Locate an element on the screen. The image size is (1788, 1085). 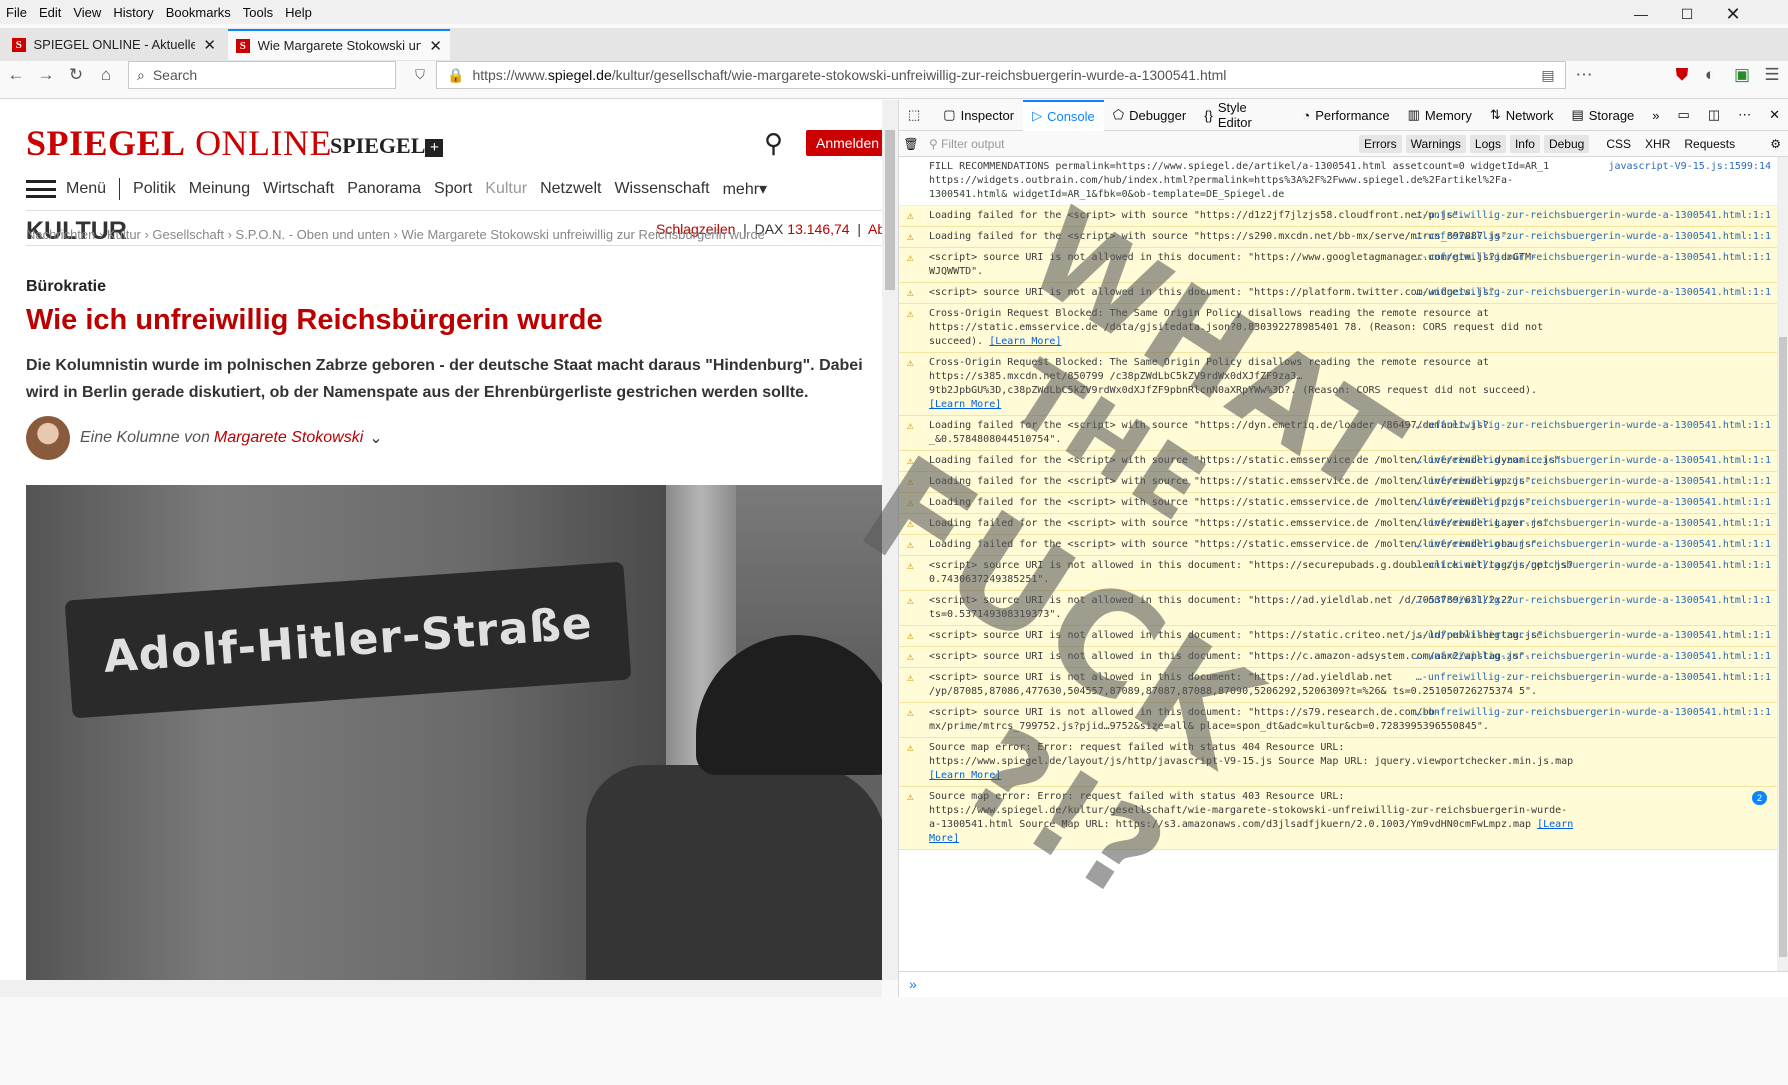
menu-tools: Tools is located at coordinates (258, 12).